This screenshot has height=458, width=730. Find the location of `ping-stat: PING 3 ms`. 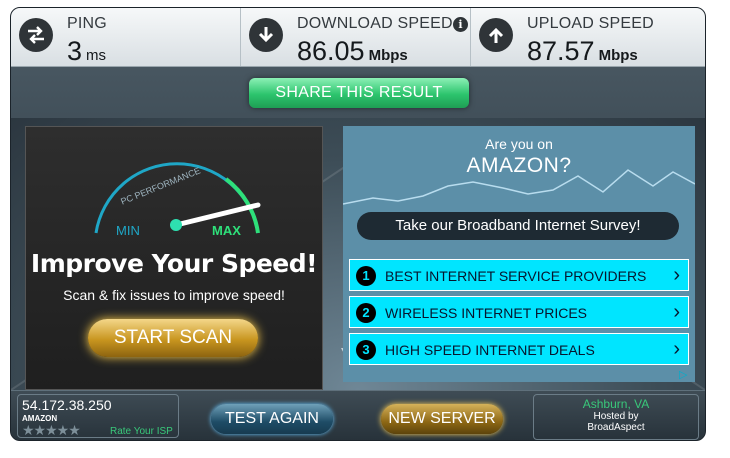

ping-stat: PING 3 ms is located at coordinates (126, 37).